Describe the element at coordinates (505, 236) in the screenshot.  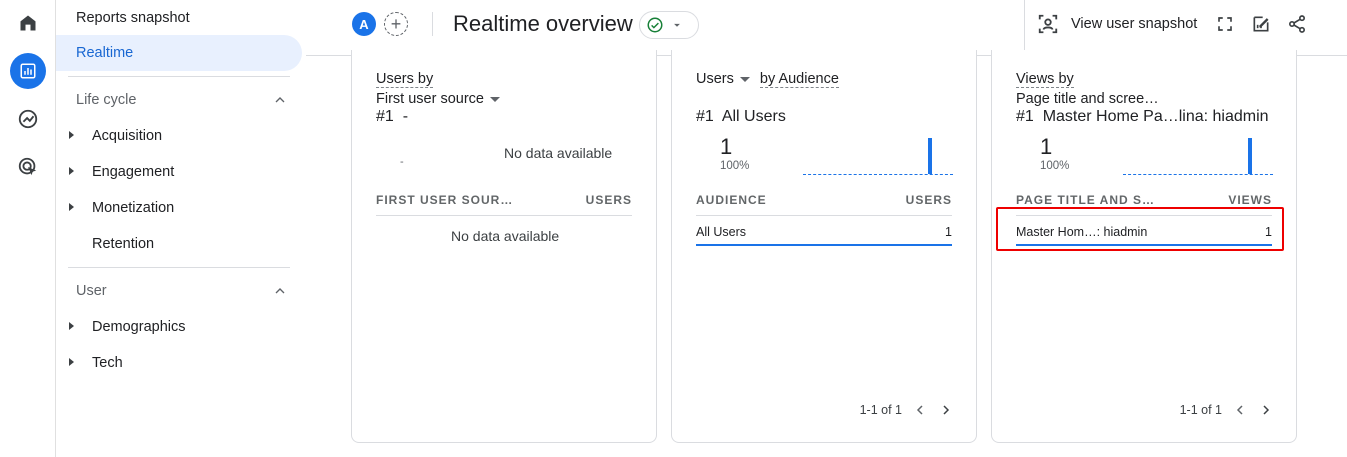
I see `table-no-data: No data available` at that location.